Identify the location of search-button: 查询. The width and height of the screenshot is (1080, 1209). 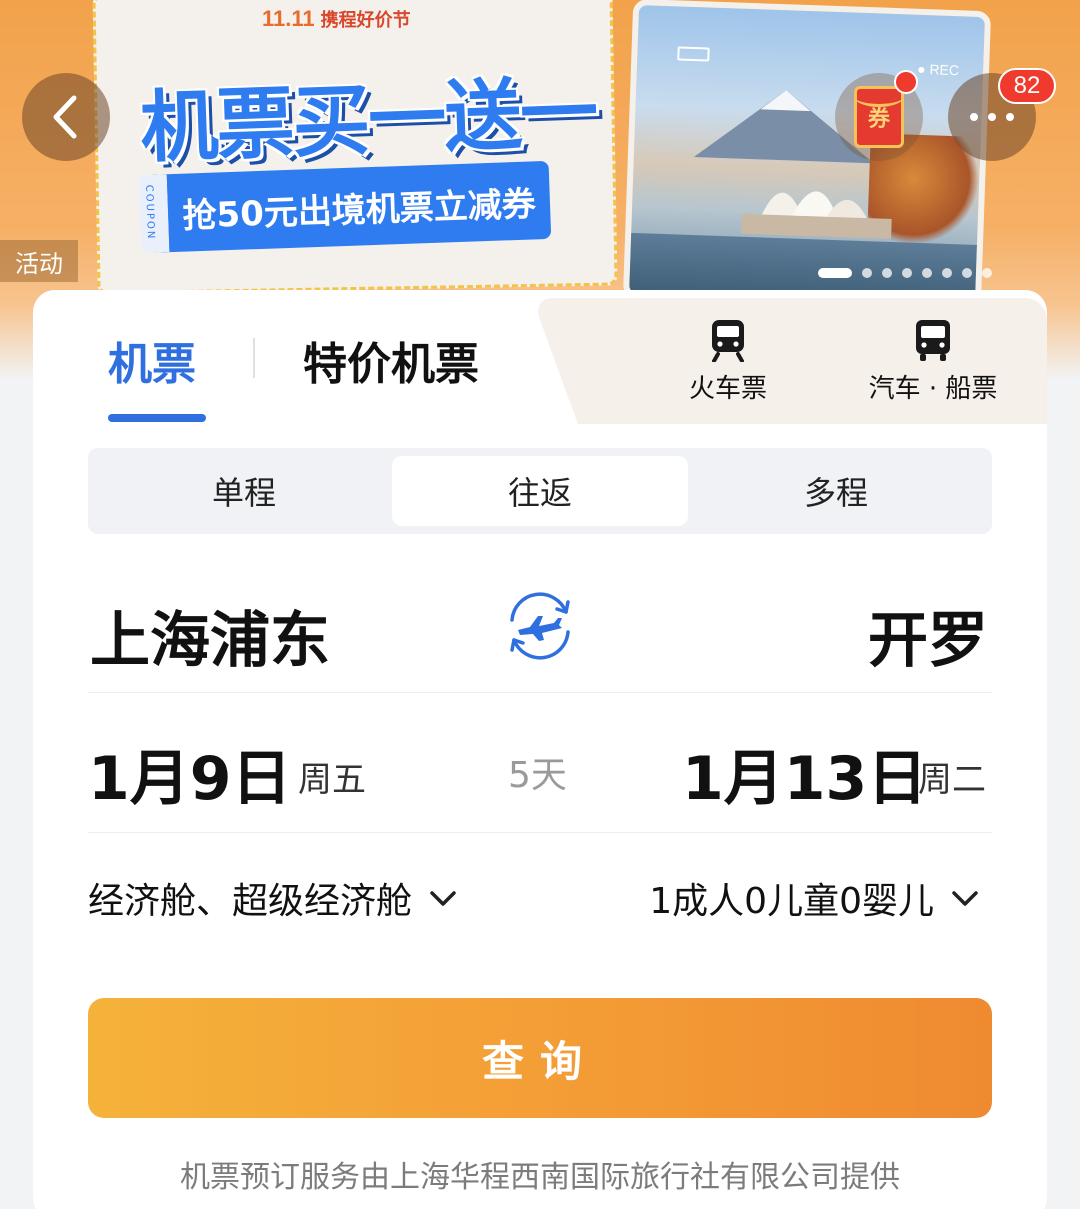
(540, 1058).